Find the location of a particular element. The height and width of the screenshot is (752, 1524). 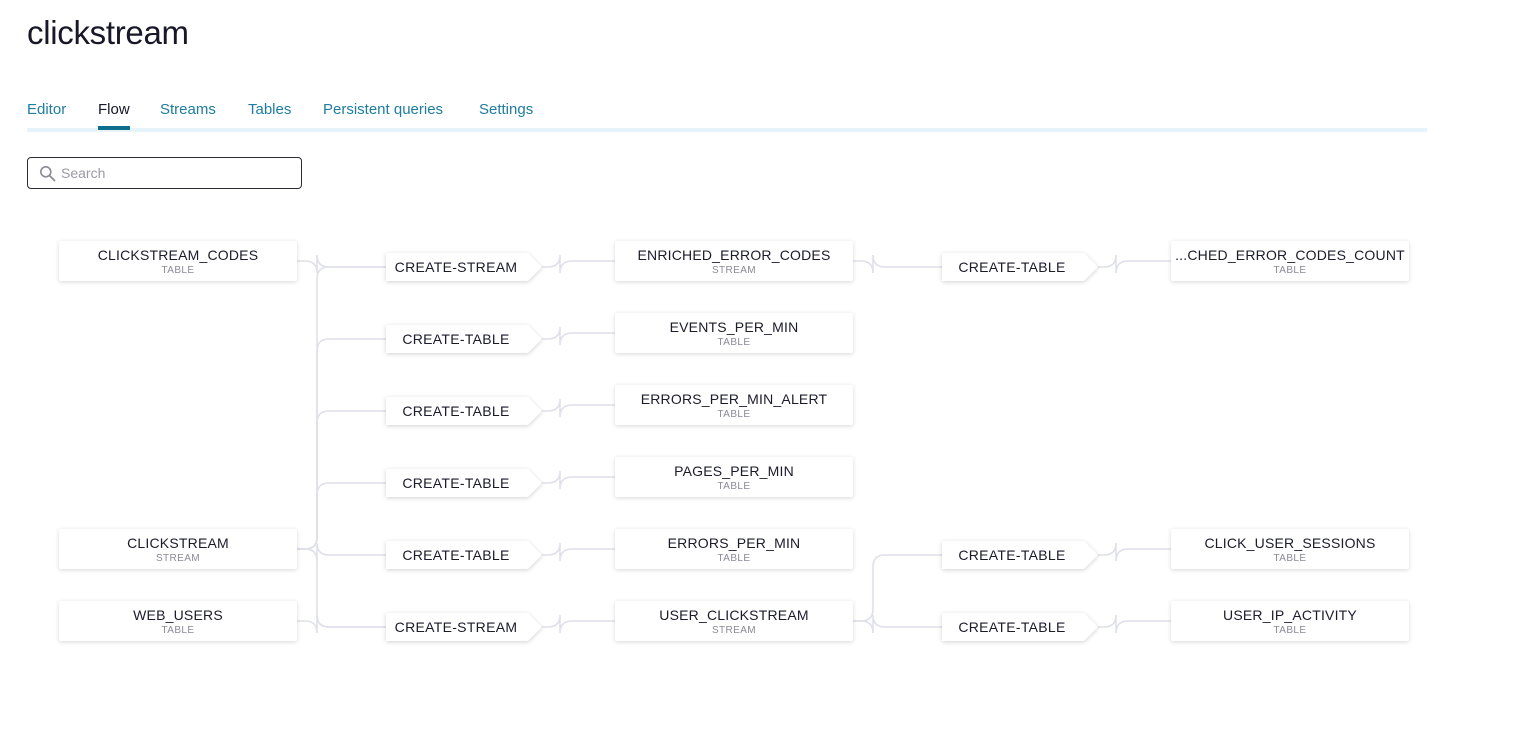

flow-node-user-ip-activity: USER_IP_ACTIVITY TABLE is located at coordinates (1290, 621).